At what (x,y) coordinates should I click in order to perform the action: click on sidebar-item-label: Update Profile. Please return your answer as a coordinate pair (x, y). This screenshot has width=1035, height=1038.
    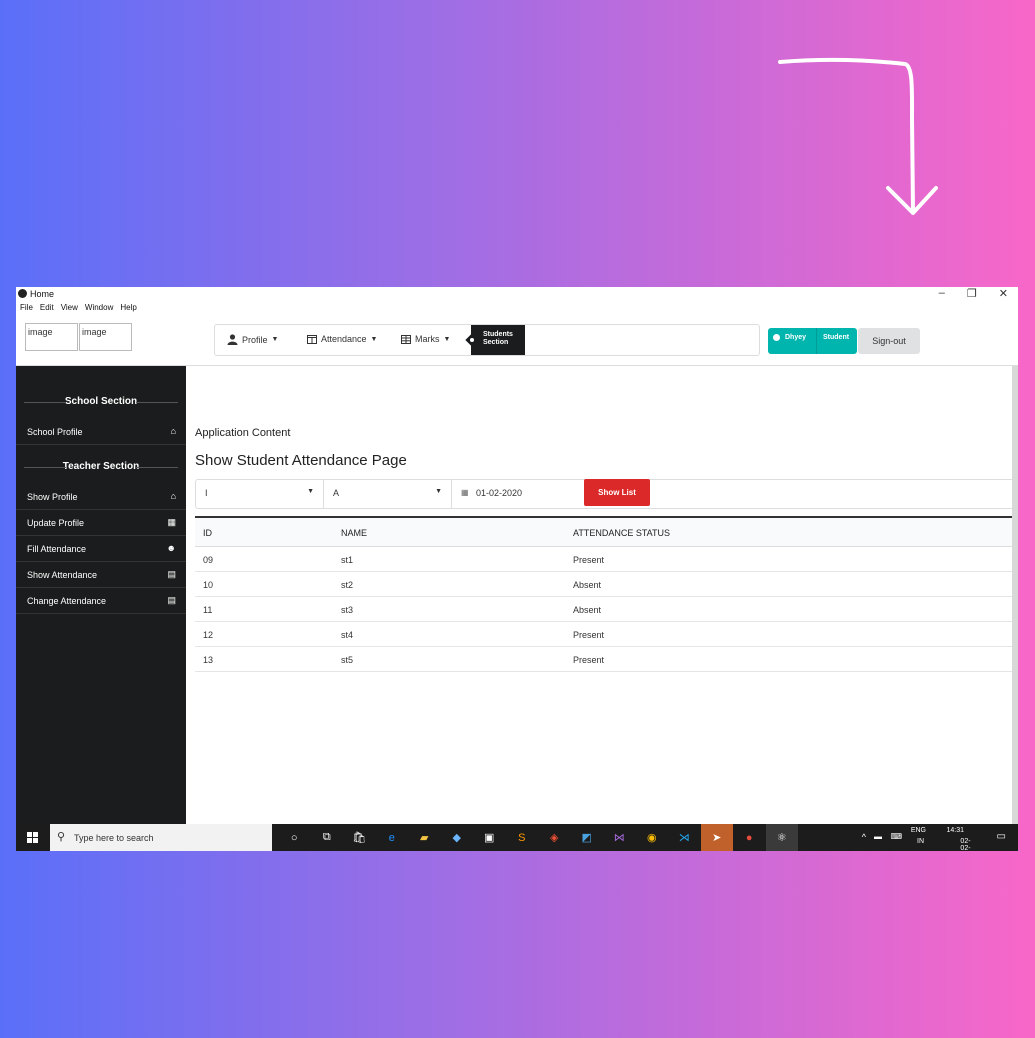
    Looking at the image, I should click on (56, 523).